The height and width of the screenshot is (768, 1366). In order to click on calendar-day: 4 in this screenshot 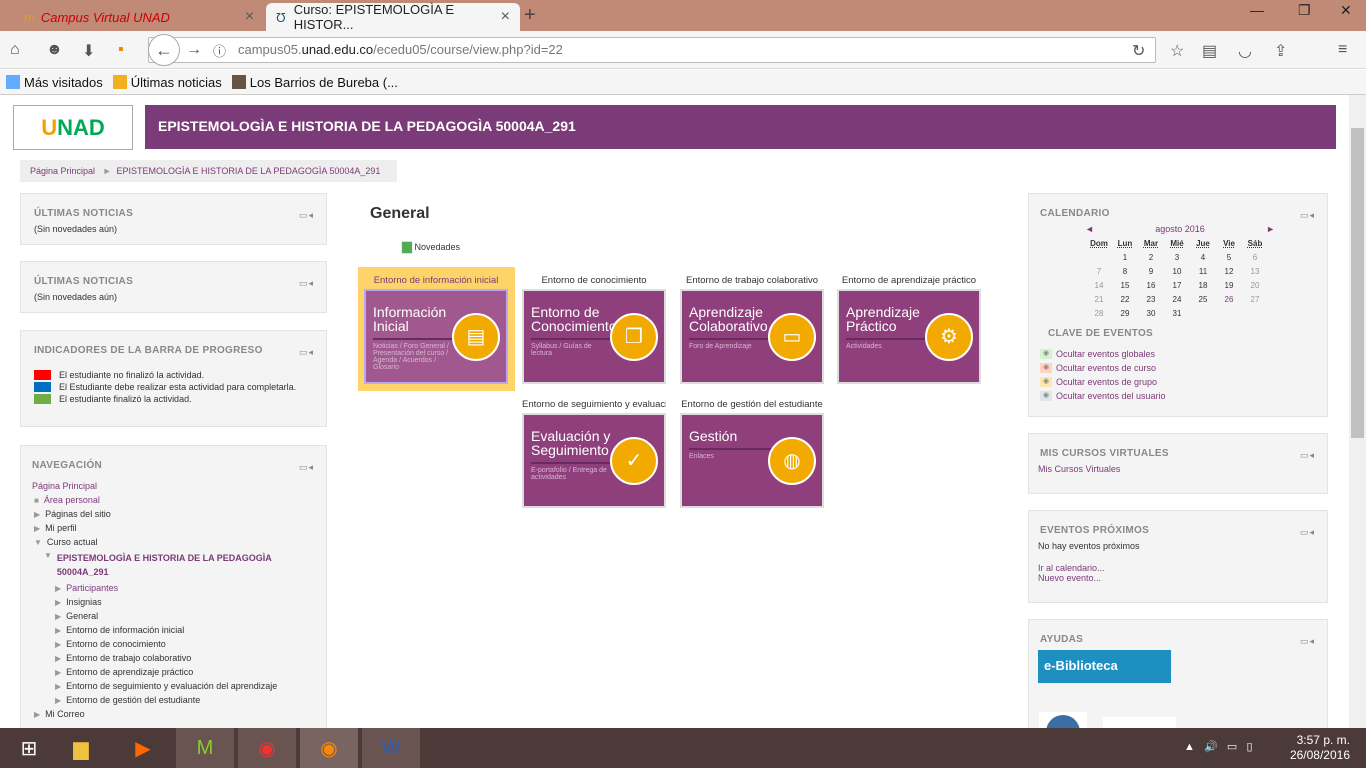, I will do `click(1203, 257)`.